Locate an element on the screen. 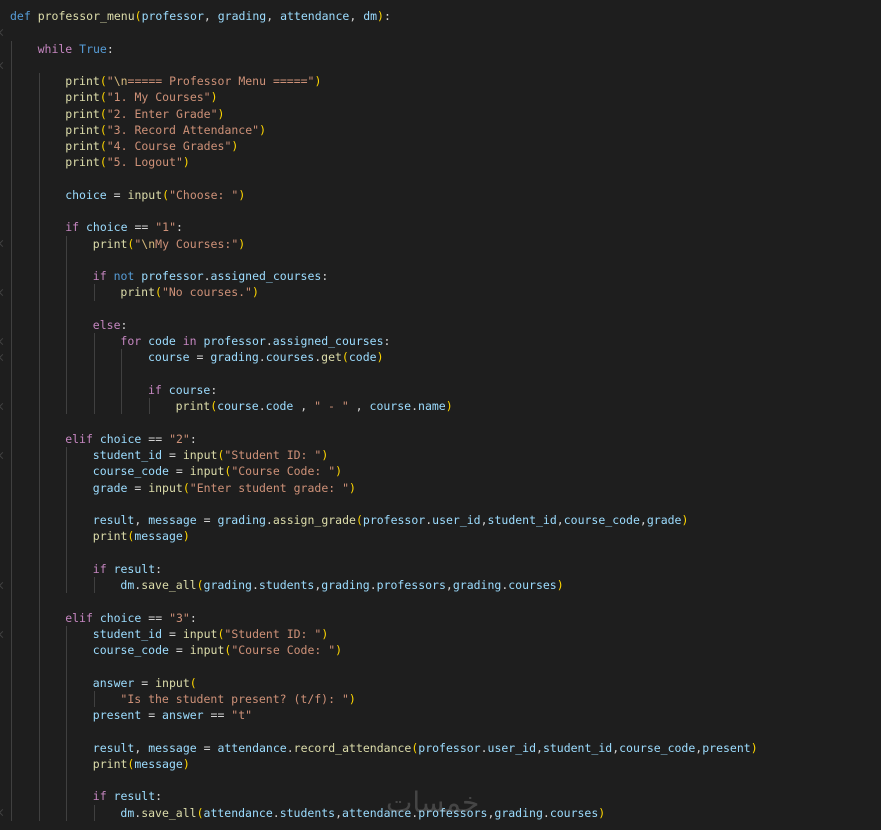 This screenshot has width=881, height=830. code-token: professor_menu is located at coordinates (86, 16).